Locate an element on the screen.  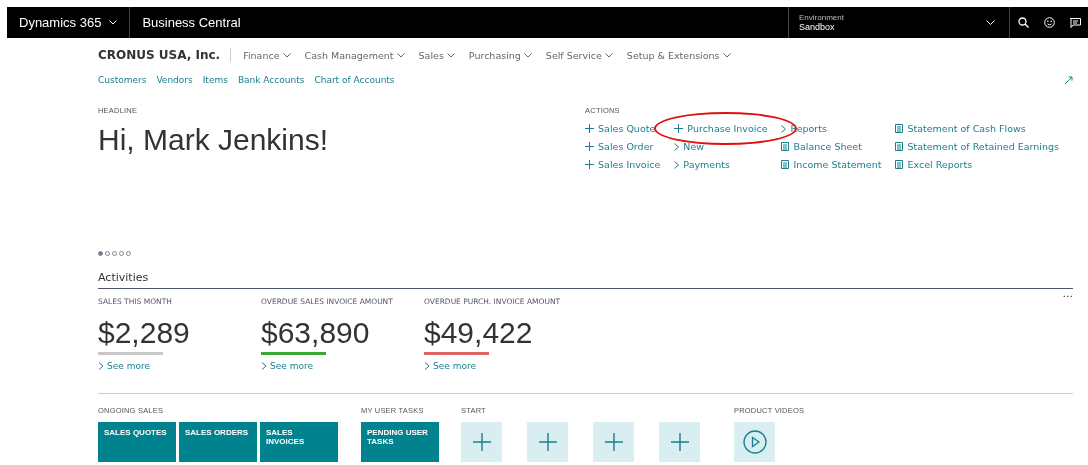
cue-tile: PENDING USER TASKS is located at coordinates (400, 442).